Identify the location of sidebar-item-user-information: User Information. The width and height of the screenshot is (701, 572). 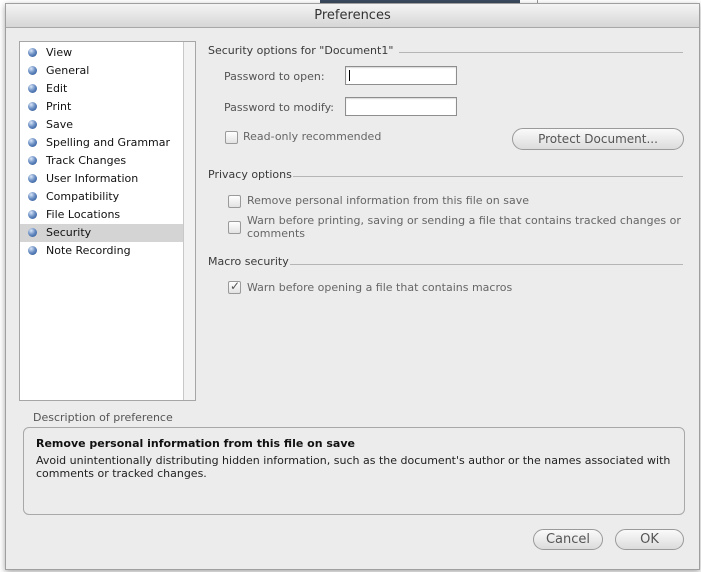
(101, 179).